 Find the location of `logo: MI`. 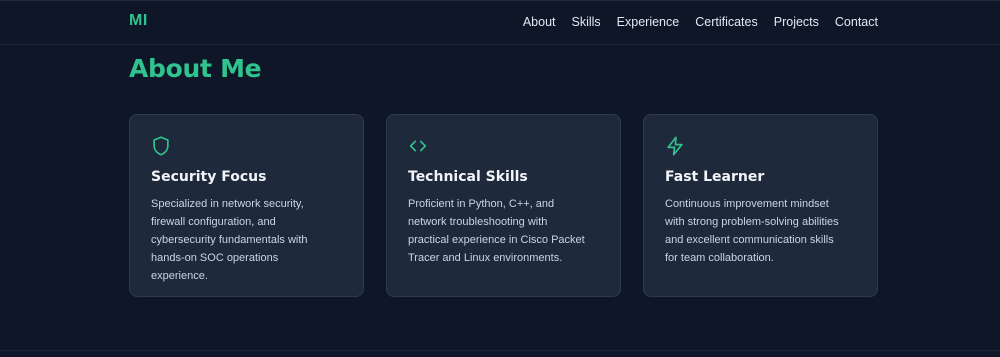

logo: MI is located at coordinates (138, 21).